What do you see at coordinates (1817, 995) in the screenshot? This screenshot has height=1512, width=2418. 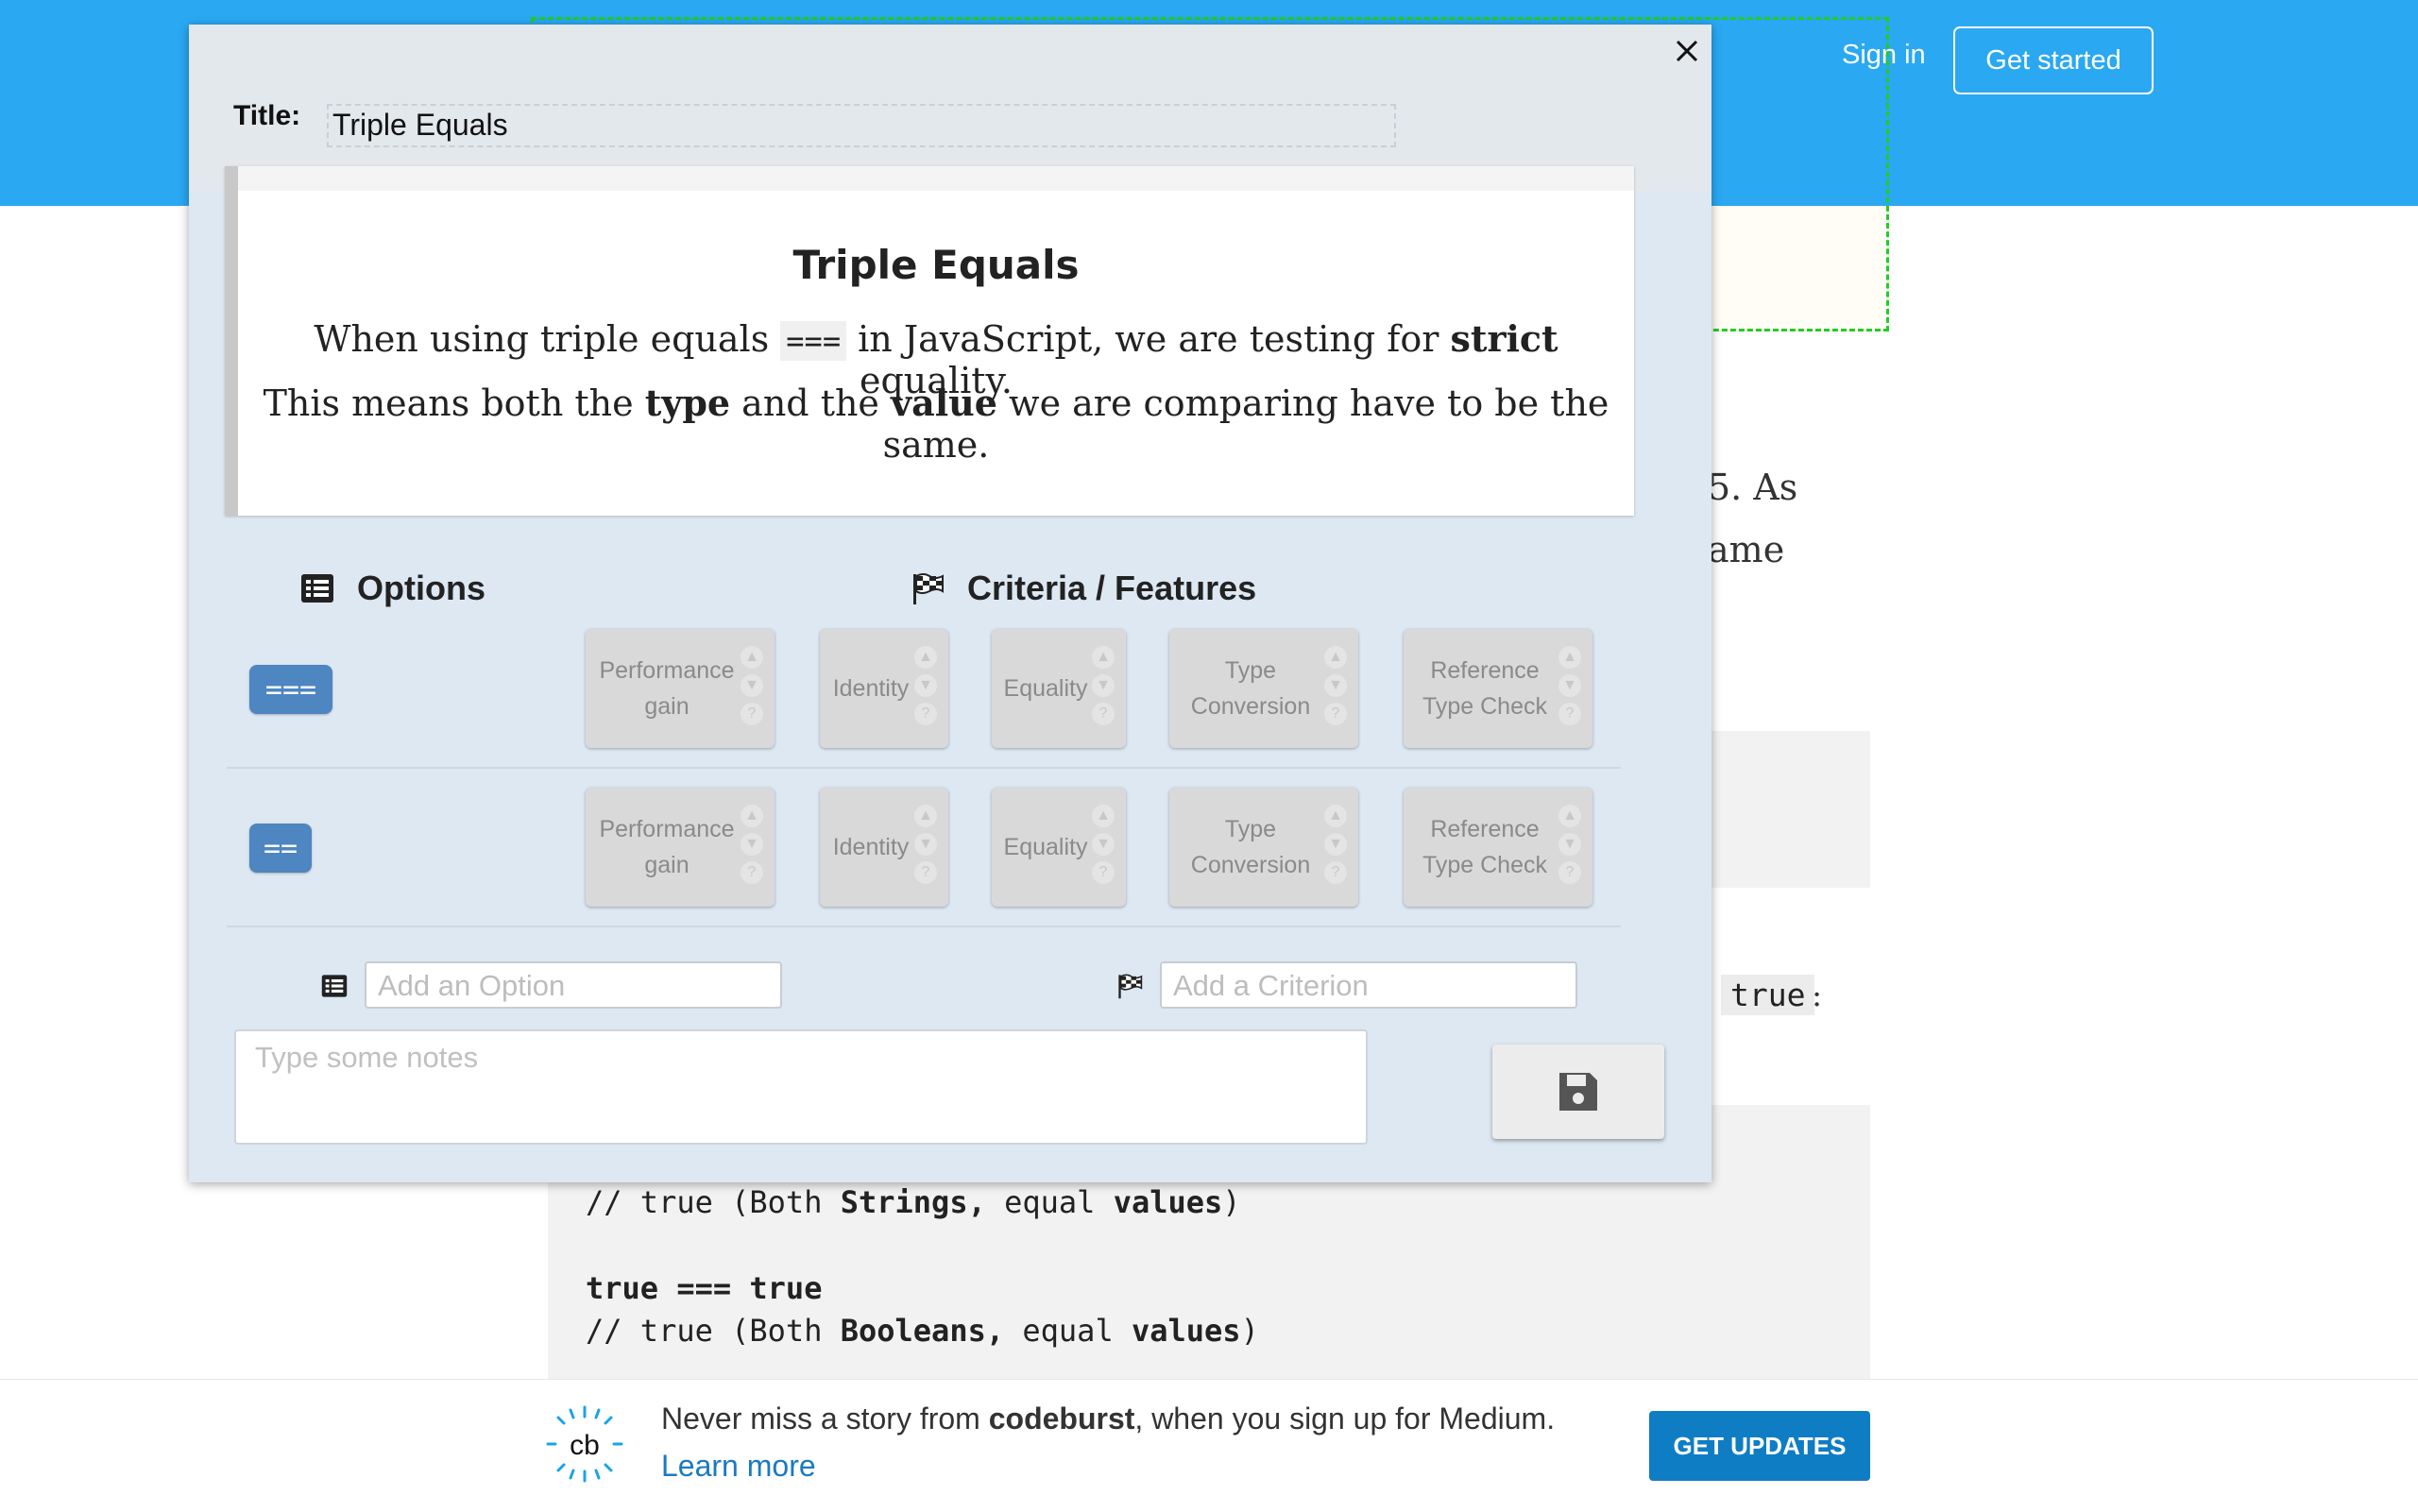 I see `article-text-fragment: :` at bounding box center [1817, 995].